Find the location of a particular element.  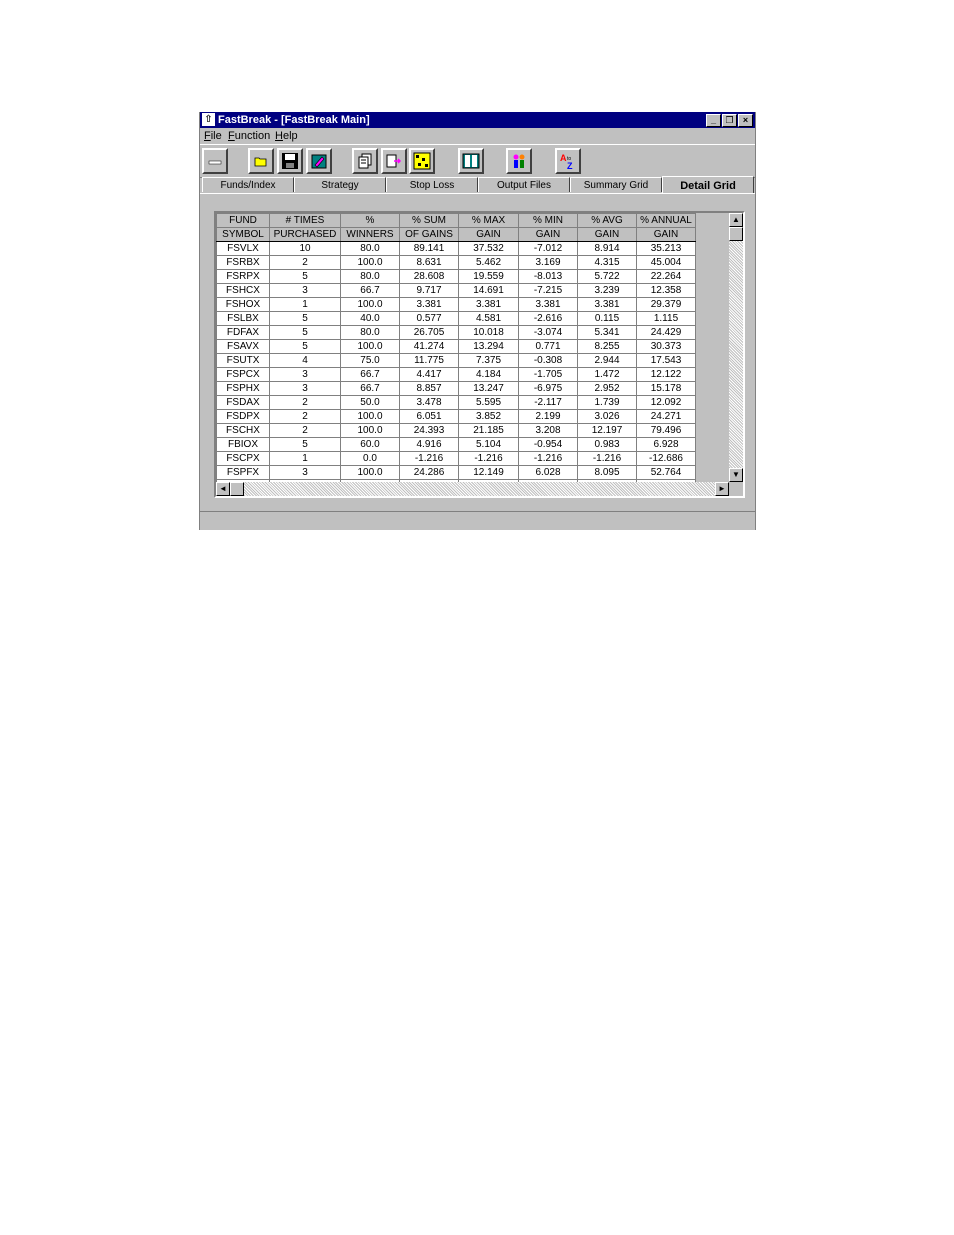

save-button is located at coordinates (290, 161).